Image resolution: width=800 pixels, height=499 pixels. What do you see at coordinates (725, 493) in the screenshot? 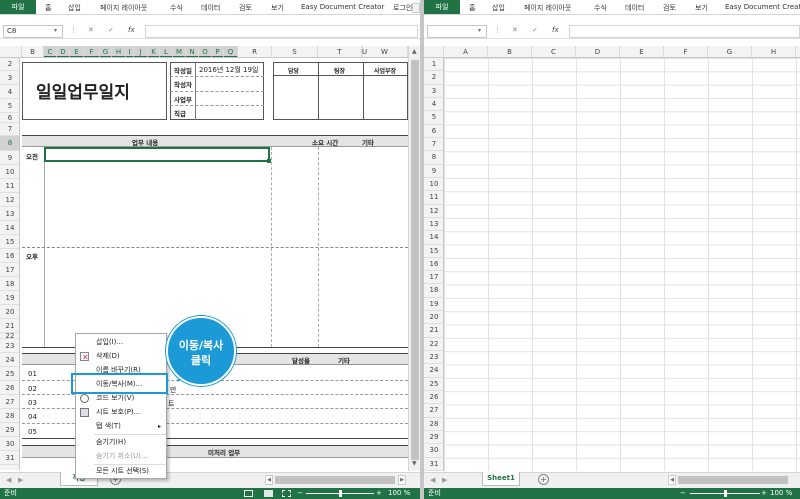
I see `zoom-slider-thumb-right` at bounding box center [725, 493].